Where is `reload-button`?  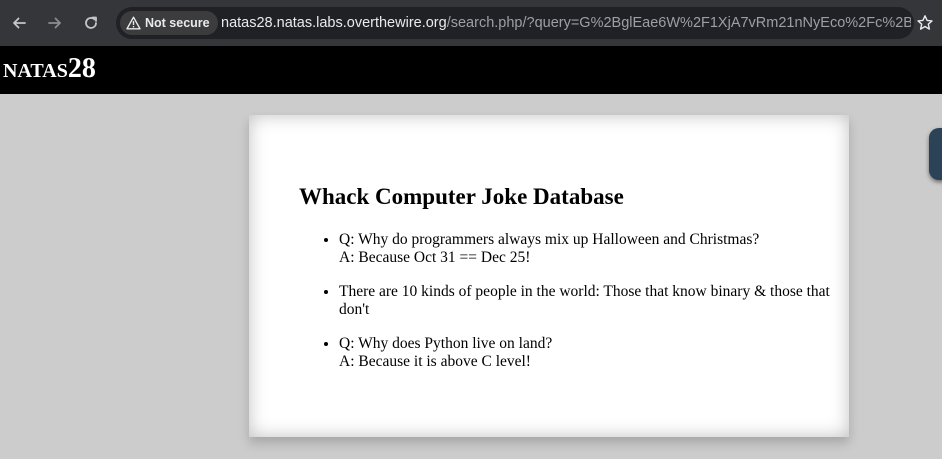 reload-button is located at coordinates (91, 23).